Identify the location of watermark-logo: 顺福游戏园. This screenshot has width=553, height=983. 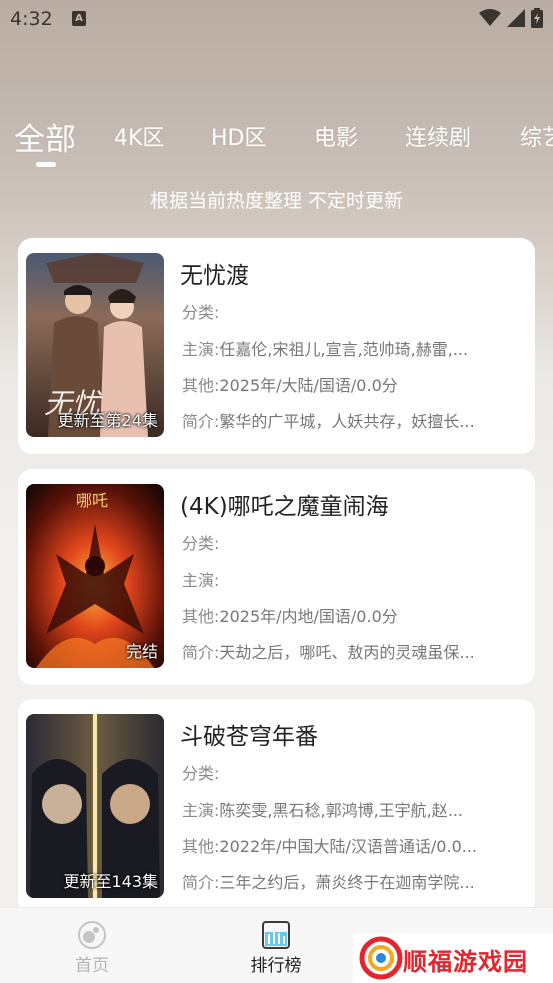
(453, 958).